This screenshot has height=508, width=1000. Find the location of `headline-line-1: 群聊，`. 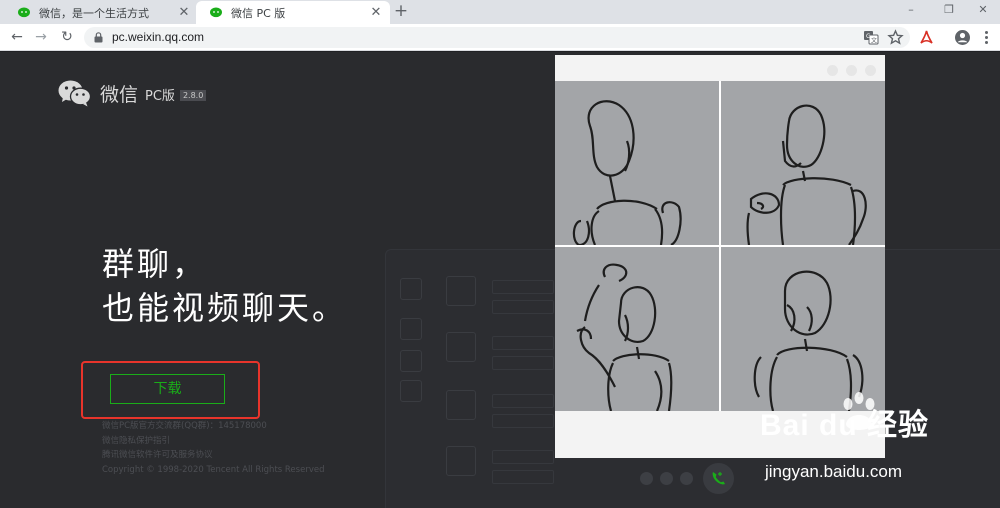

headline-line-1: 群聊， is located at coordinates (155, 264).